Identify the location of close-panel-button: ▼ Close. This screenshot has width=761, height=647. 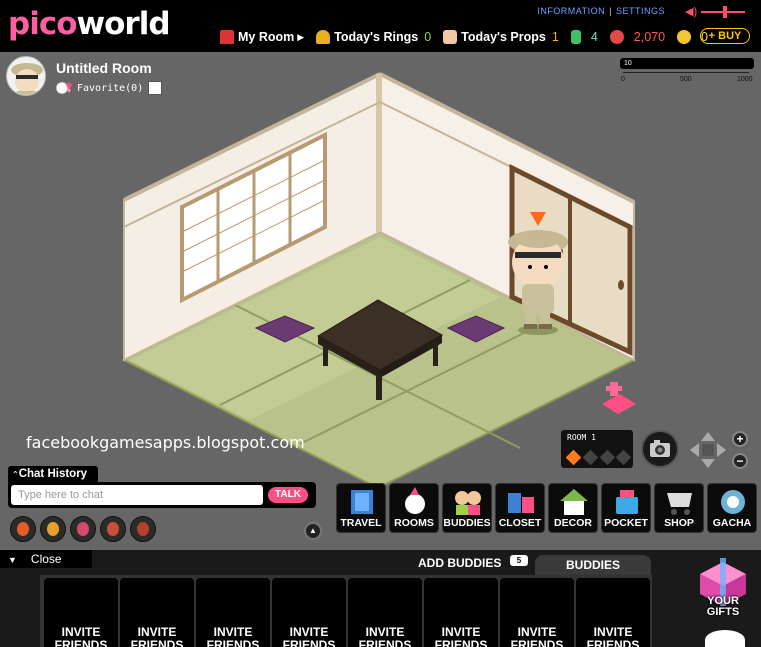
(46, 559).